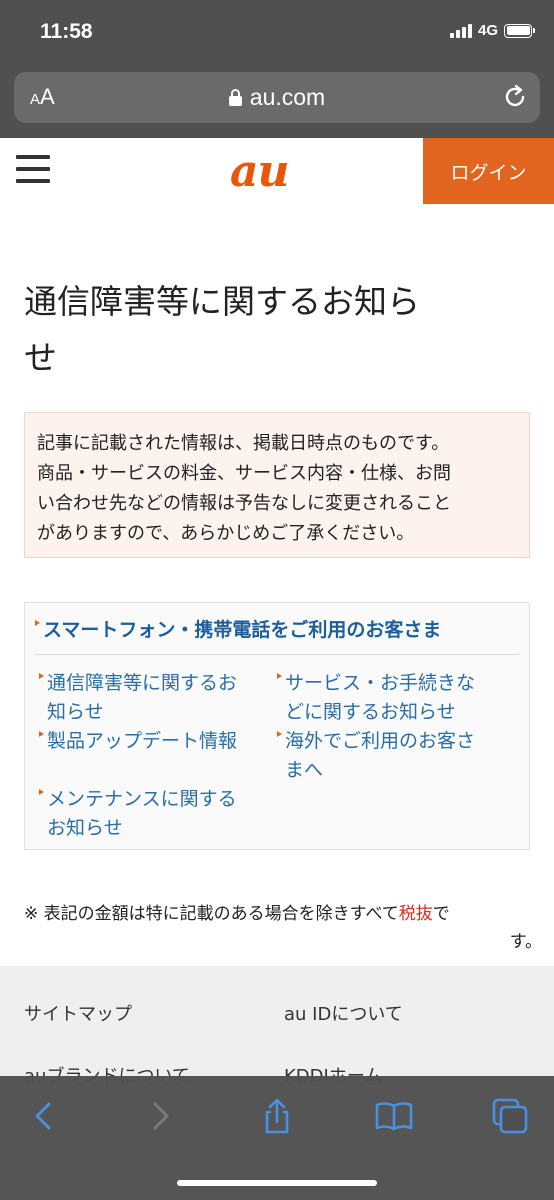 The height and width of the screenshot is (1200, 554). Describe the element at coordinates (487, 30) in the screenshot. I see `network-type: 4G` at that location.